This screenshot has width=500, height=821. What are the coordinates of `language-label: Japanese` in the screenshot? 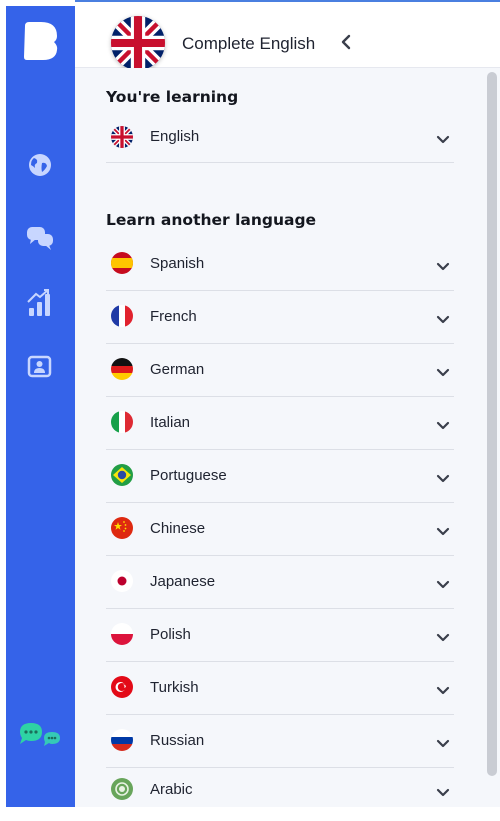 It's located at (182, 581).